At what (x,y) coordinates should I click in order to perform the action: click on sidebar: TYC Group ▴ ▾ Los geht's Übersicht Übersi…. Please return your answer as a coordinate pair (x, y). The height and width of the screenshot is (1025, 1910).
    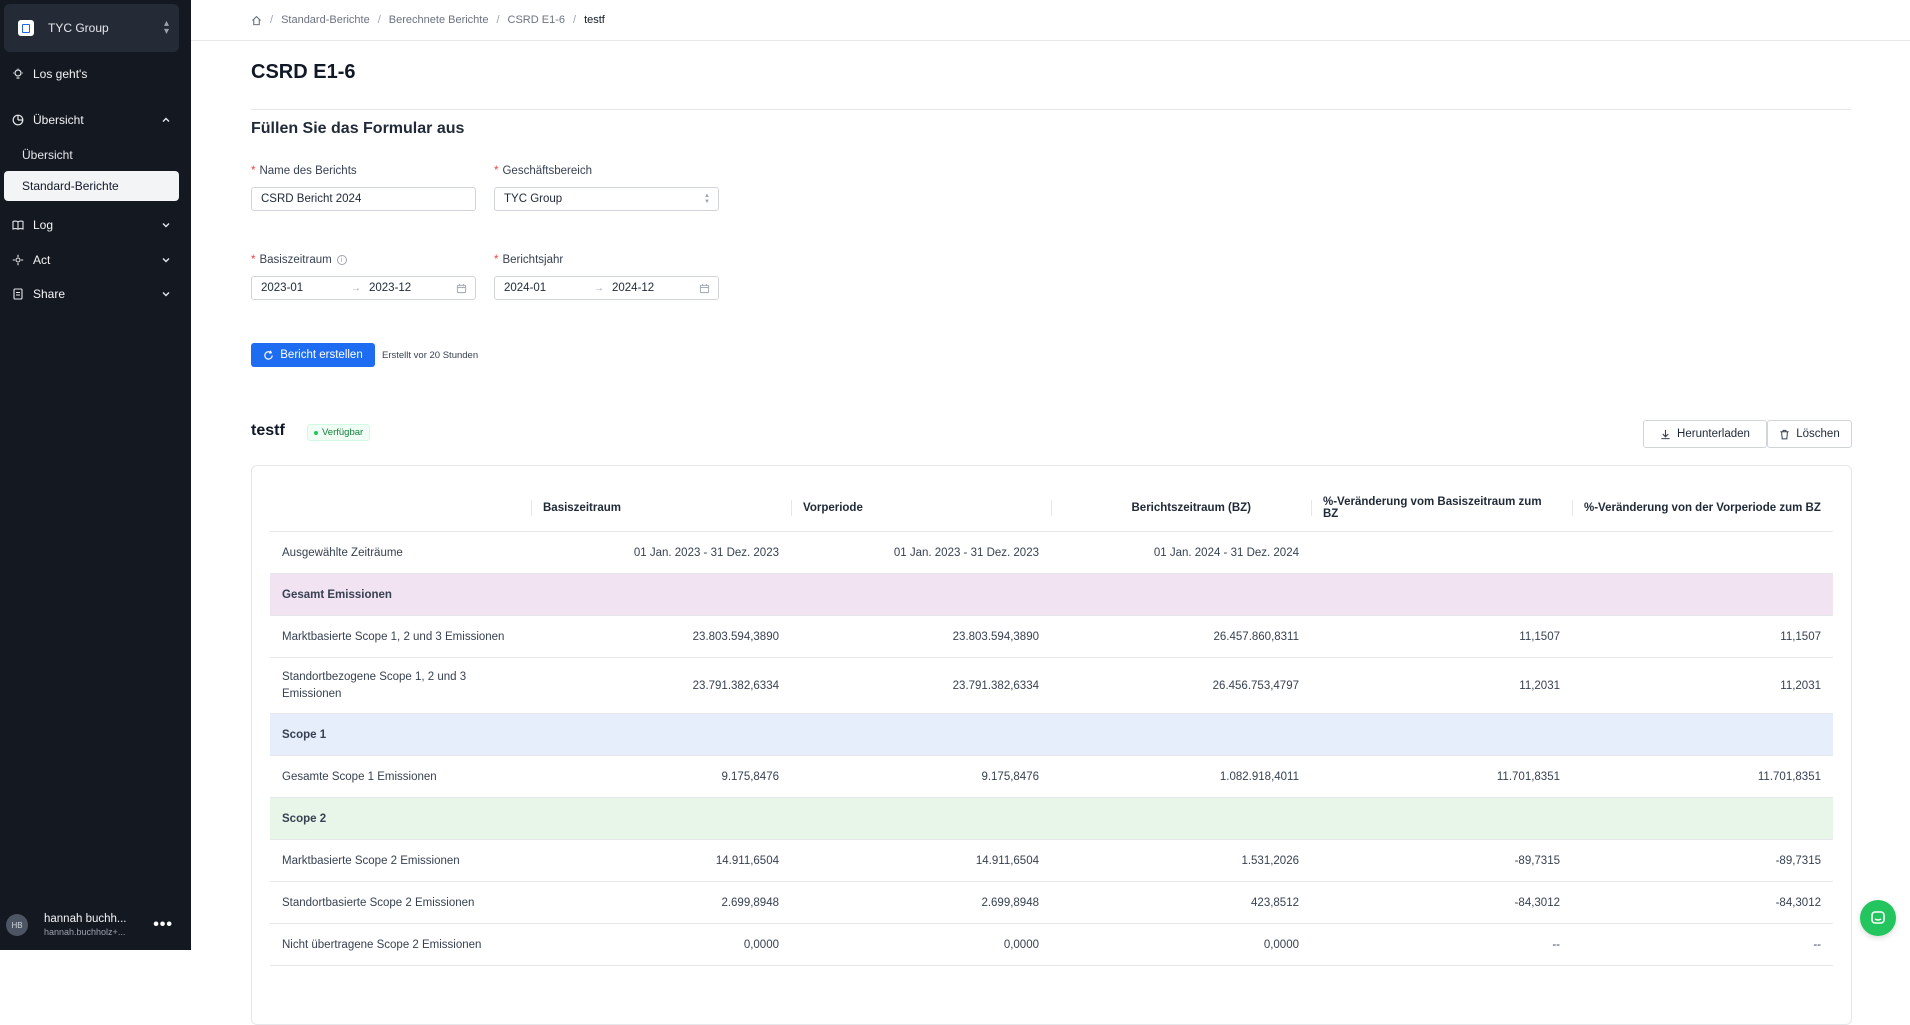
    Looking at the image, I should click on (95, 475).